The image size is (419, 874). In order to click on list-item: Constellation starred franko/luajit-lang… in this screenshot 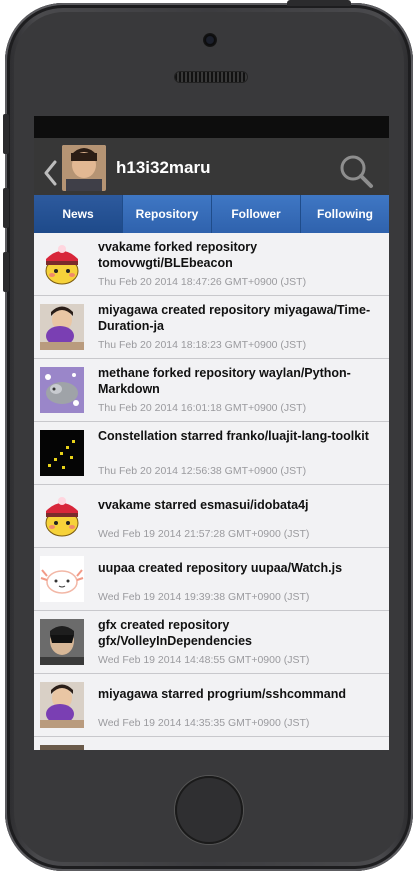, I will do `click(211, 453)`.